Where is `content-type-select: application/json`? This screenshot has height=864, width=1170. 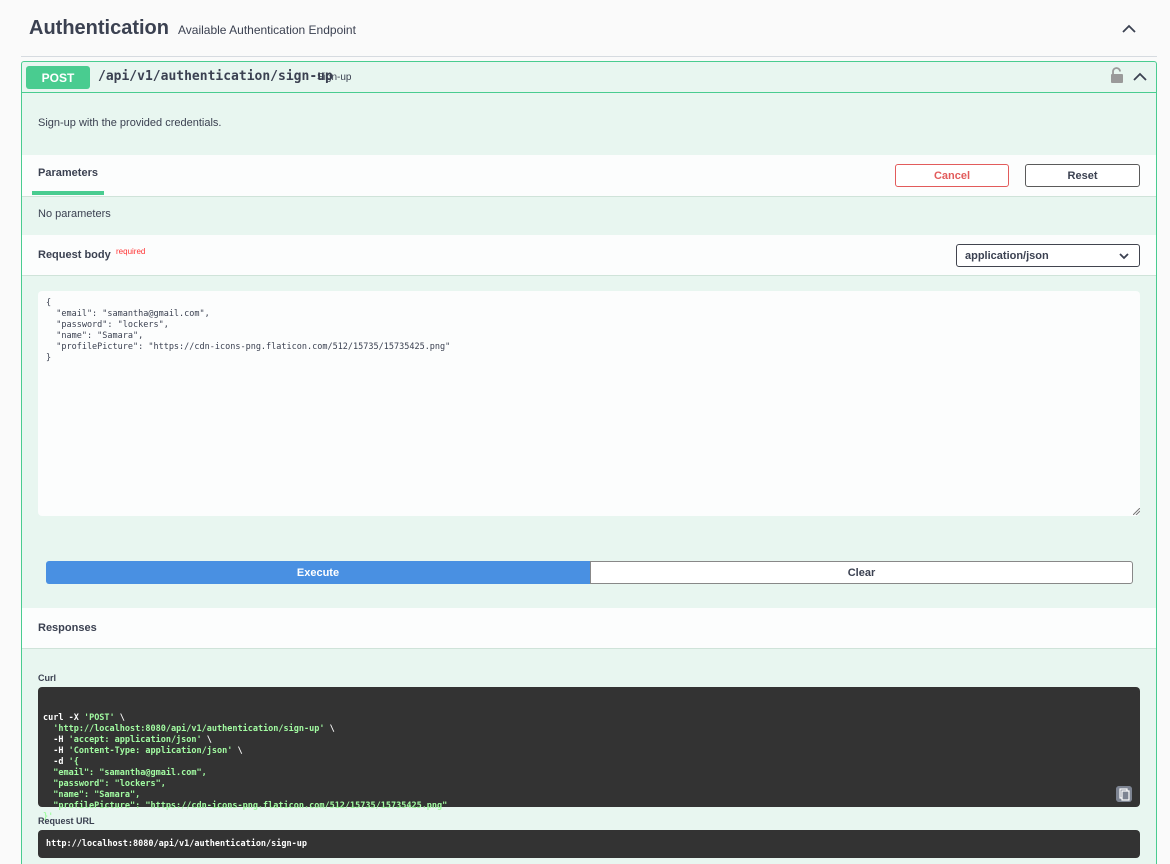
content-type-select: application/json is located at coordinates (1048, 255).